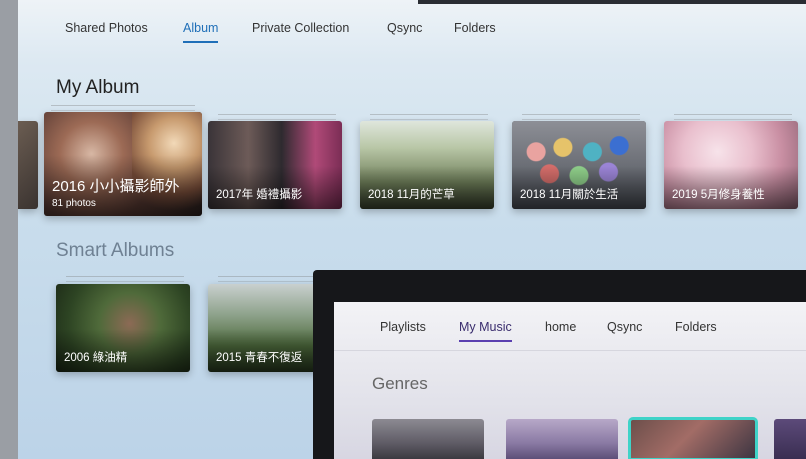 The height and width of the screenshot is (459, 806). I want to click on album-name: 2006 綠油精, so click(96, 358).